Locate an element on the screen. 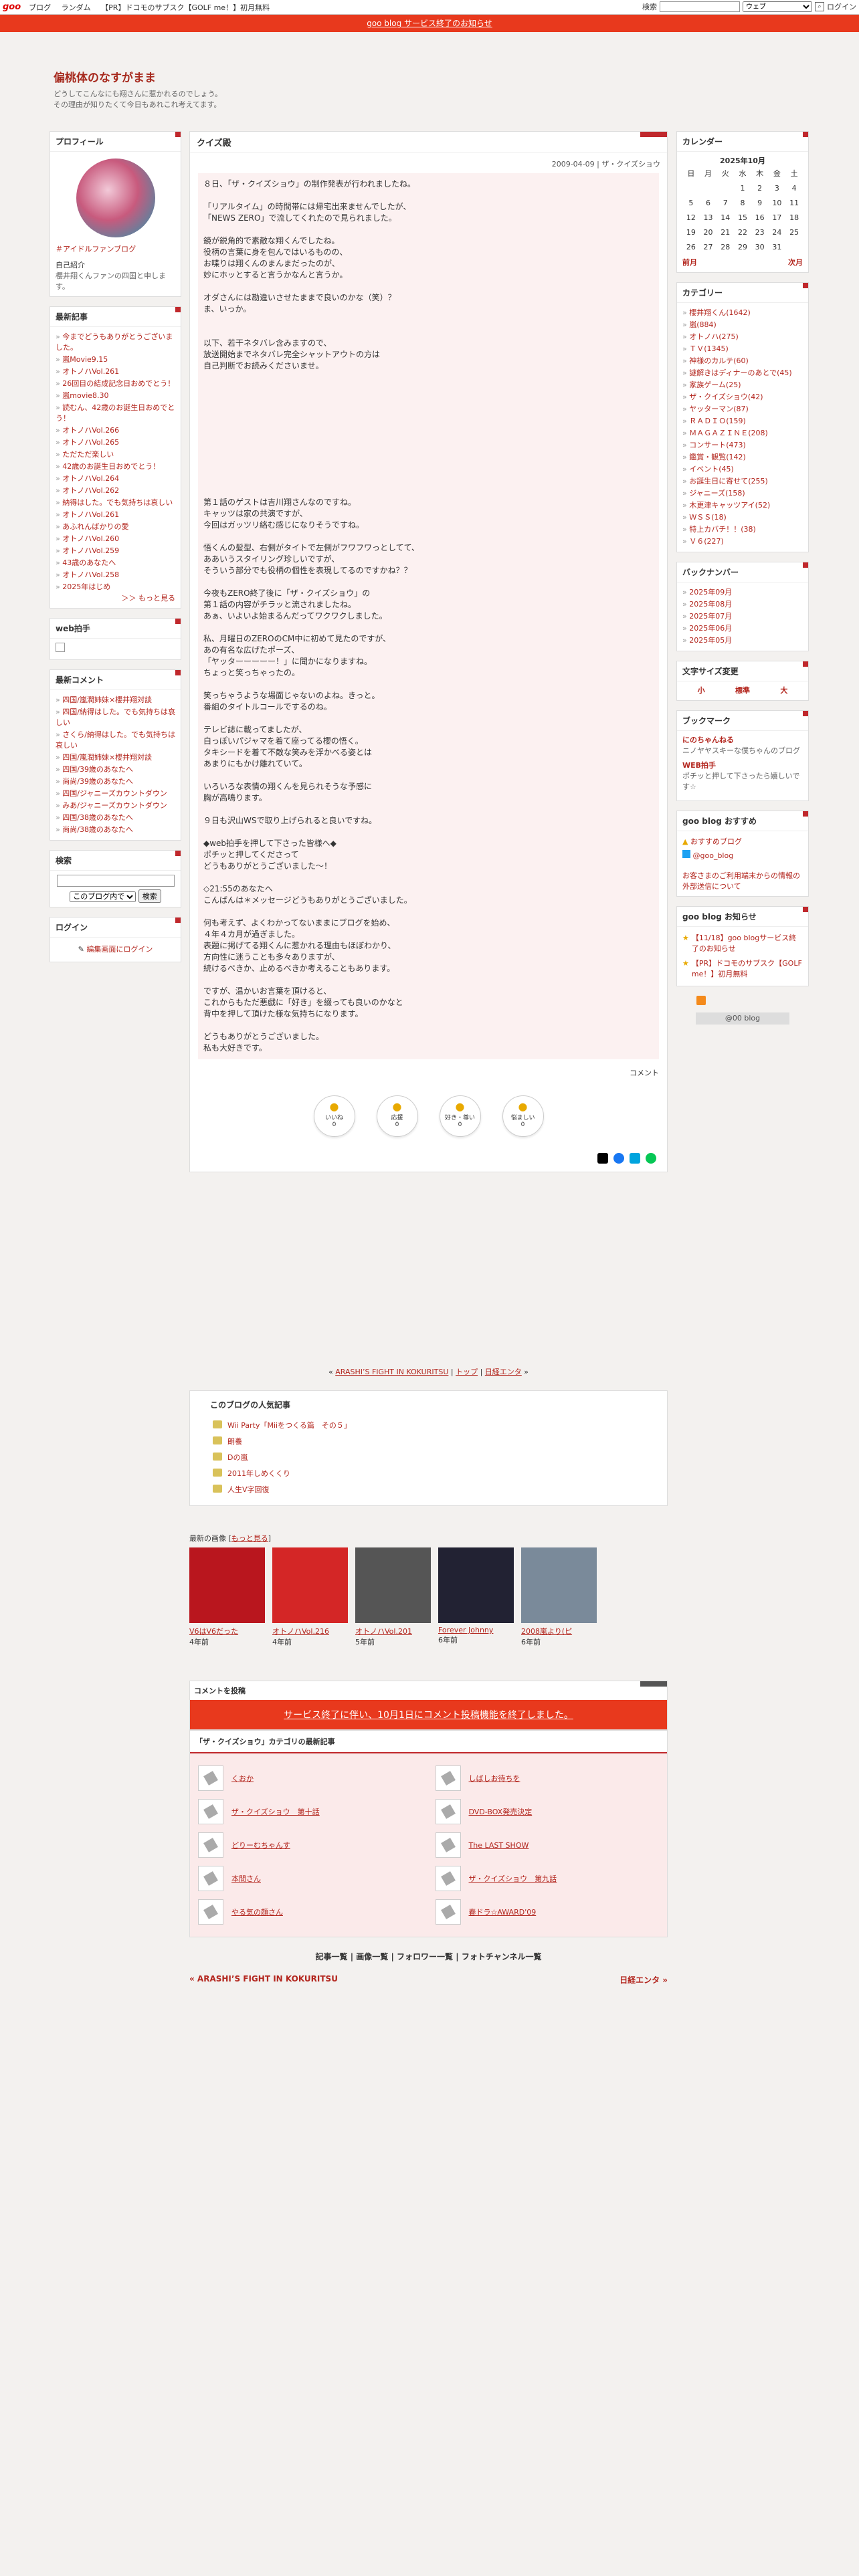 Image resolution: width=859 pixels, height=2576 pixels. category-latest-item: ザ・クイズショウ 第十話 is located at coordinates (310, 1811).